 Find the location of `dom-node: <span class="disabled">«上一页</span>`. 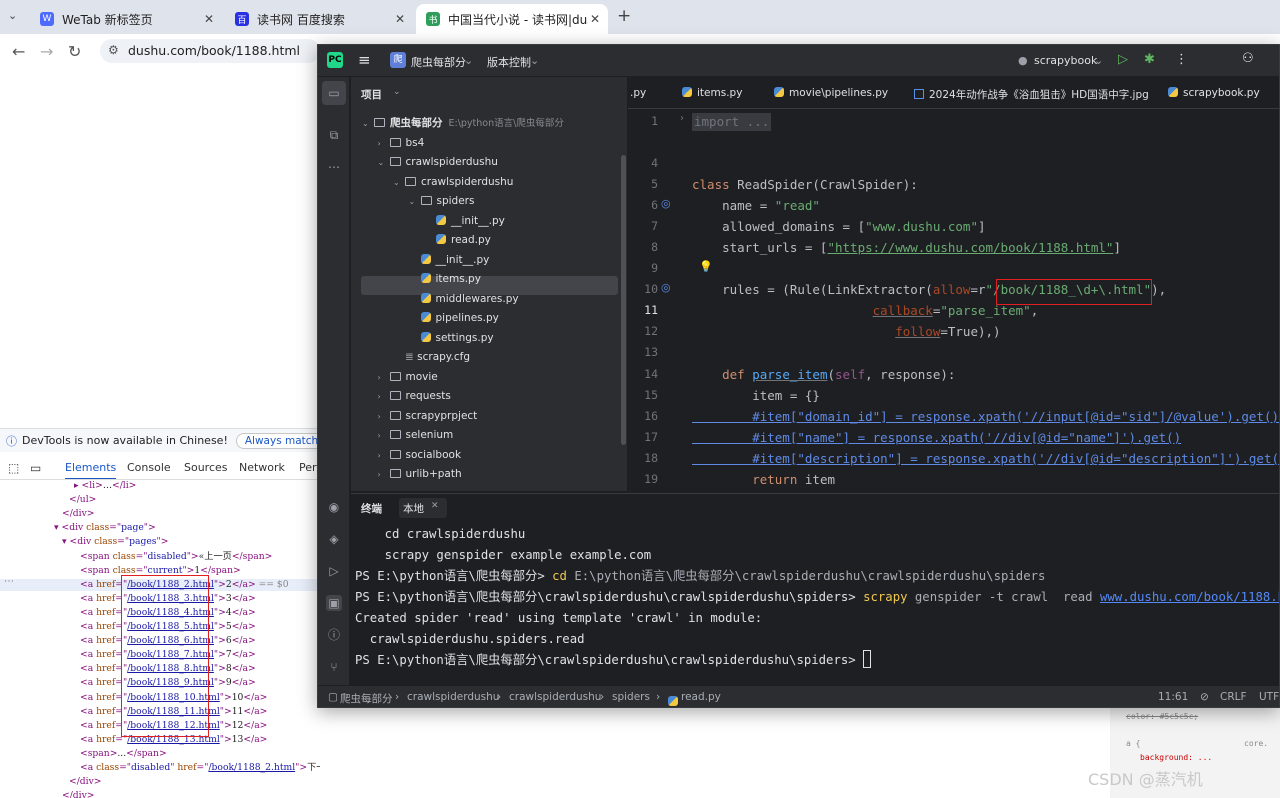

dom-node: <span class="disabled">«上一页</span> is located at coordinates (176, 557).